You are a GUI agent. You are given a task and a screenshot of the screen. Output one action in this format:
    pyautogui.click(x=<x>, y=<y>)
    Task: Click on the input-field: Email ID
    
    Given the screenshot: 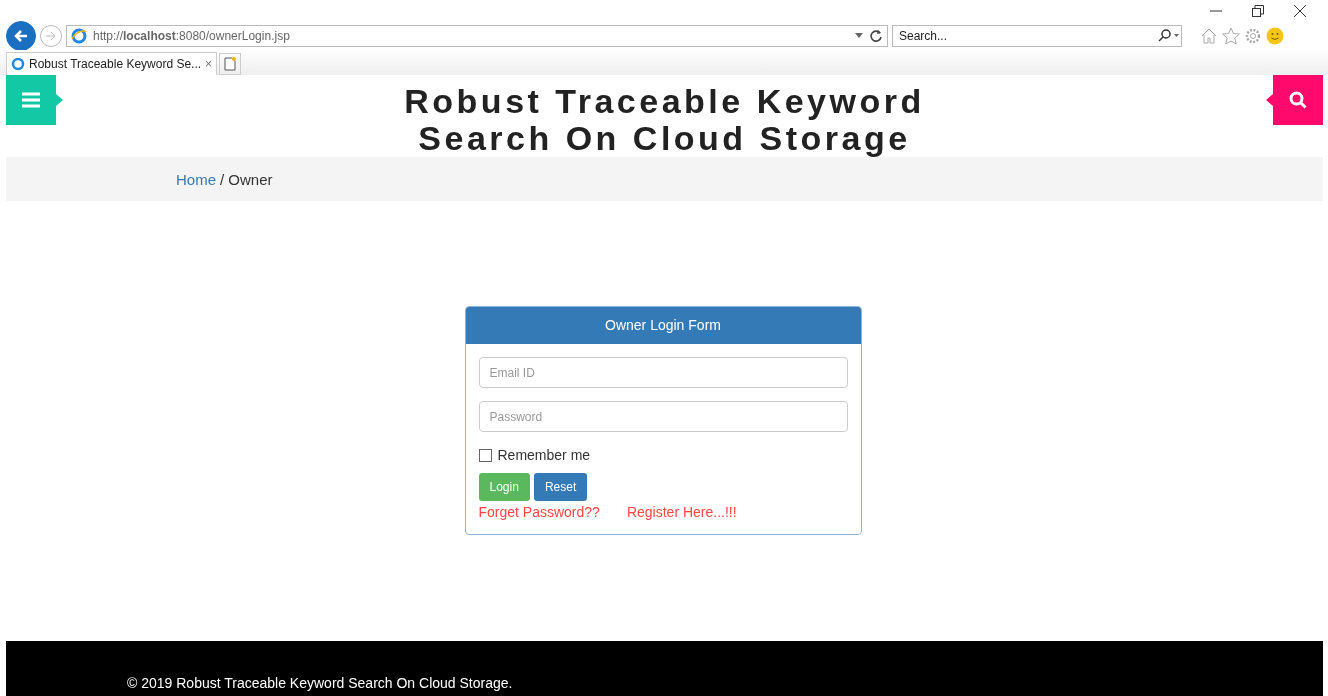 What is the action you would take?
    pyautogui.click(x=663, y=372)
    